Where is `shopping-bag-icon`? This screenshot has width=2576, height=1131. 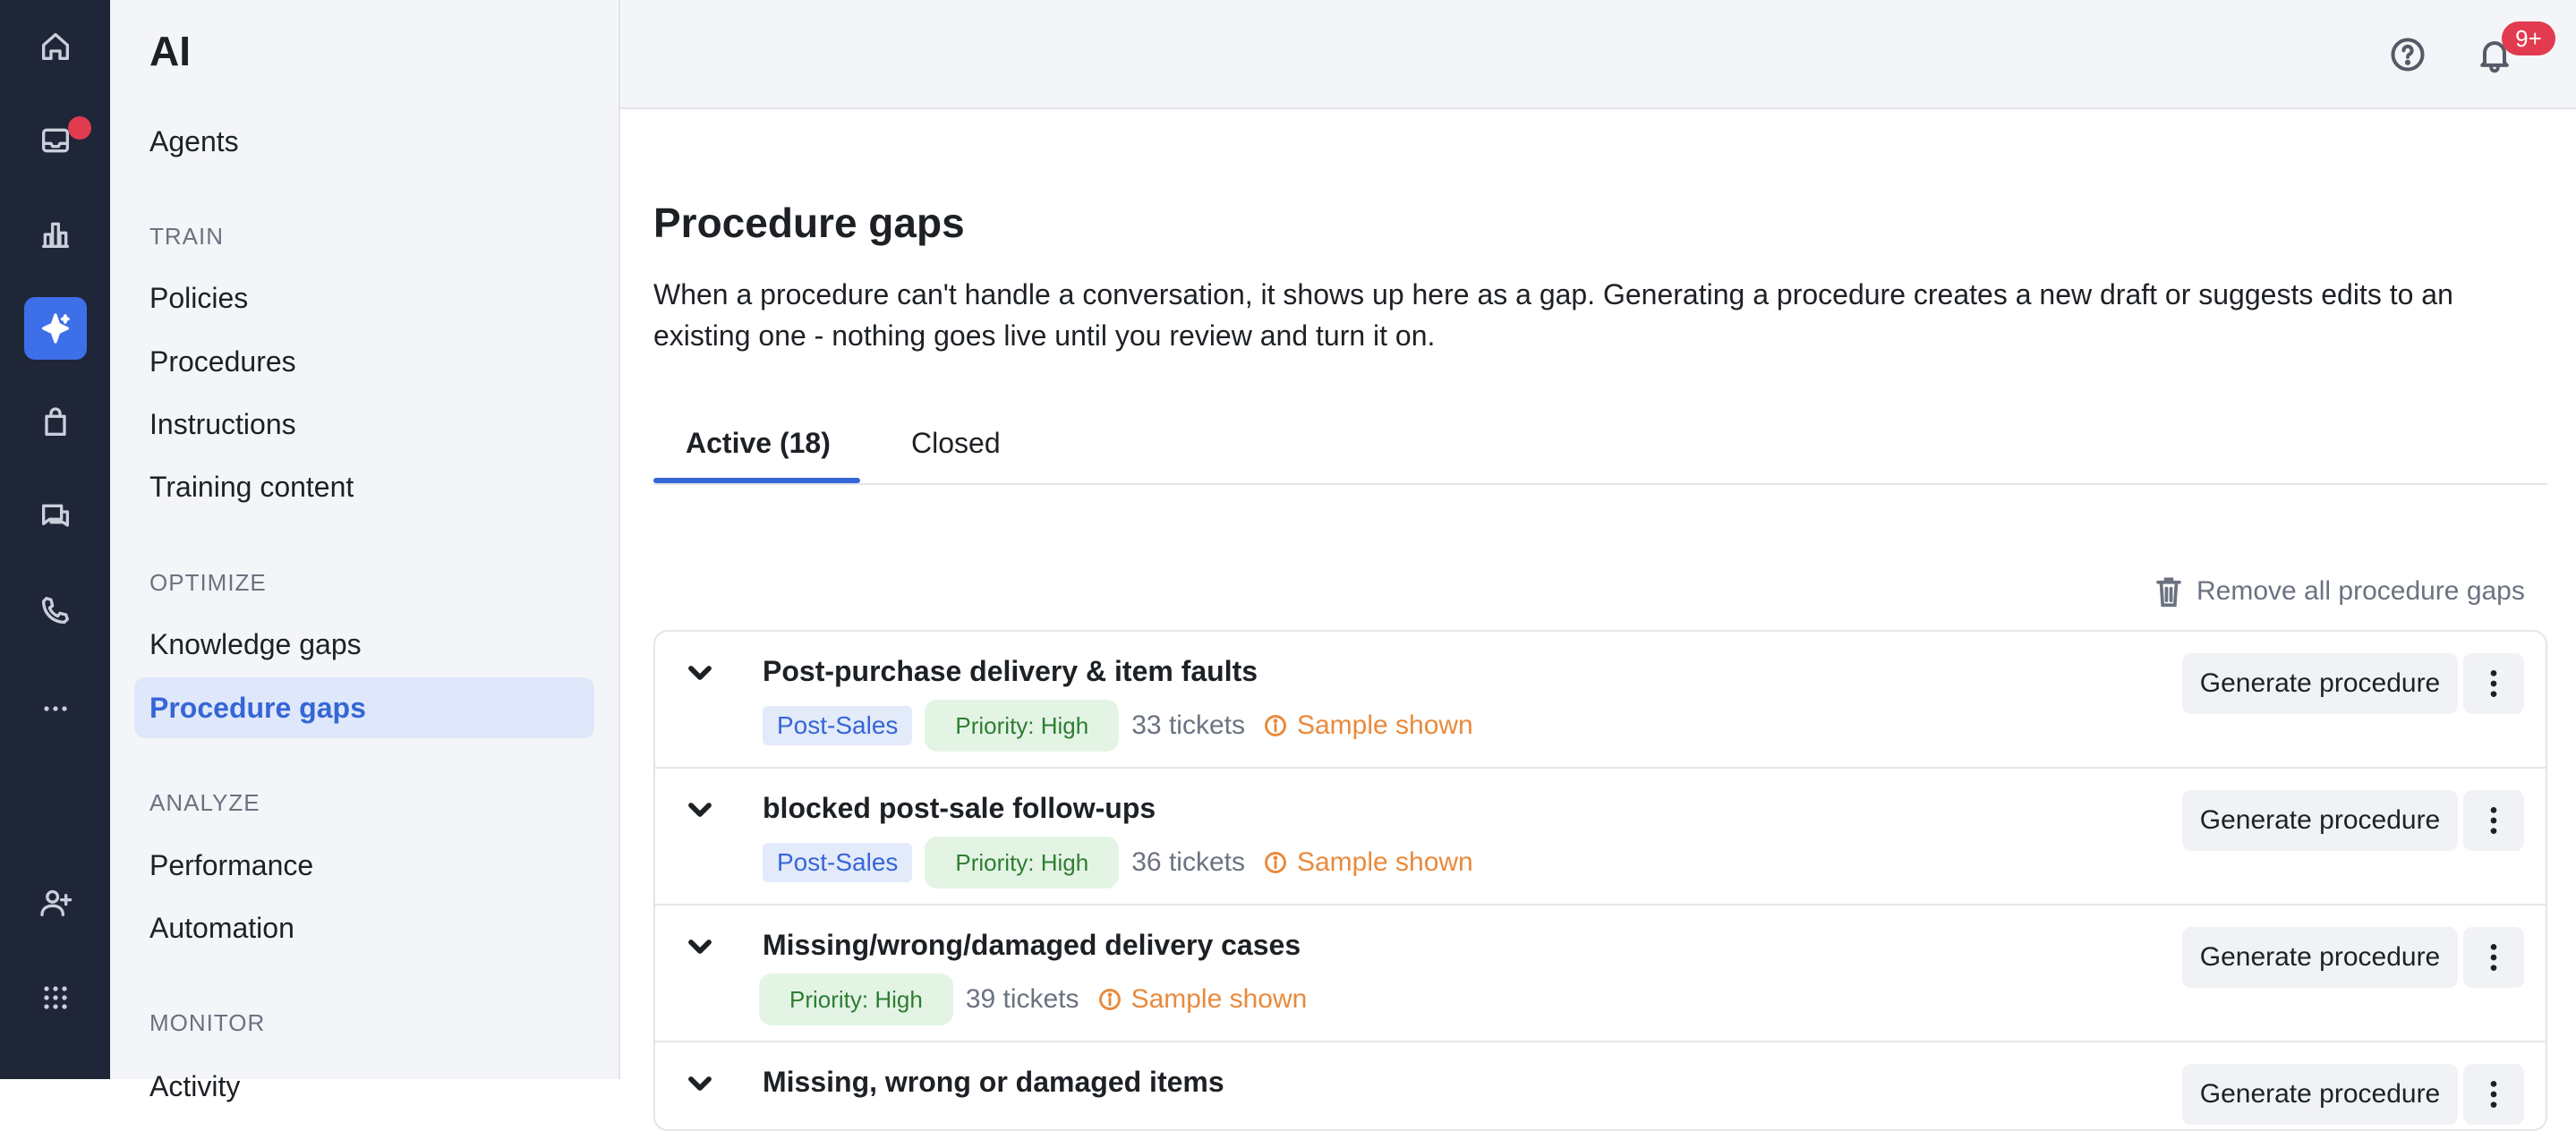 shopping-bag-icon is located at coordinates (55, 422).